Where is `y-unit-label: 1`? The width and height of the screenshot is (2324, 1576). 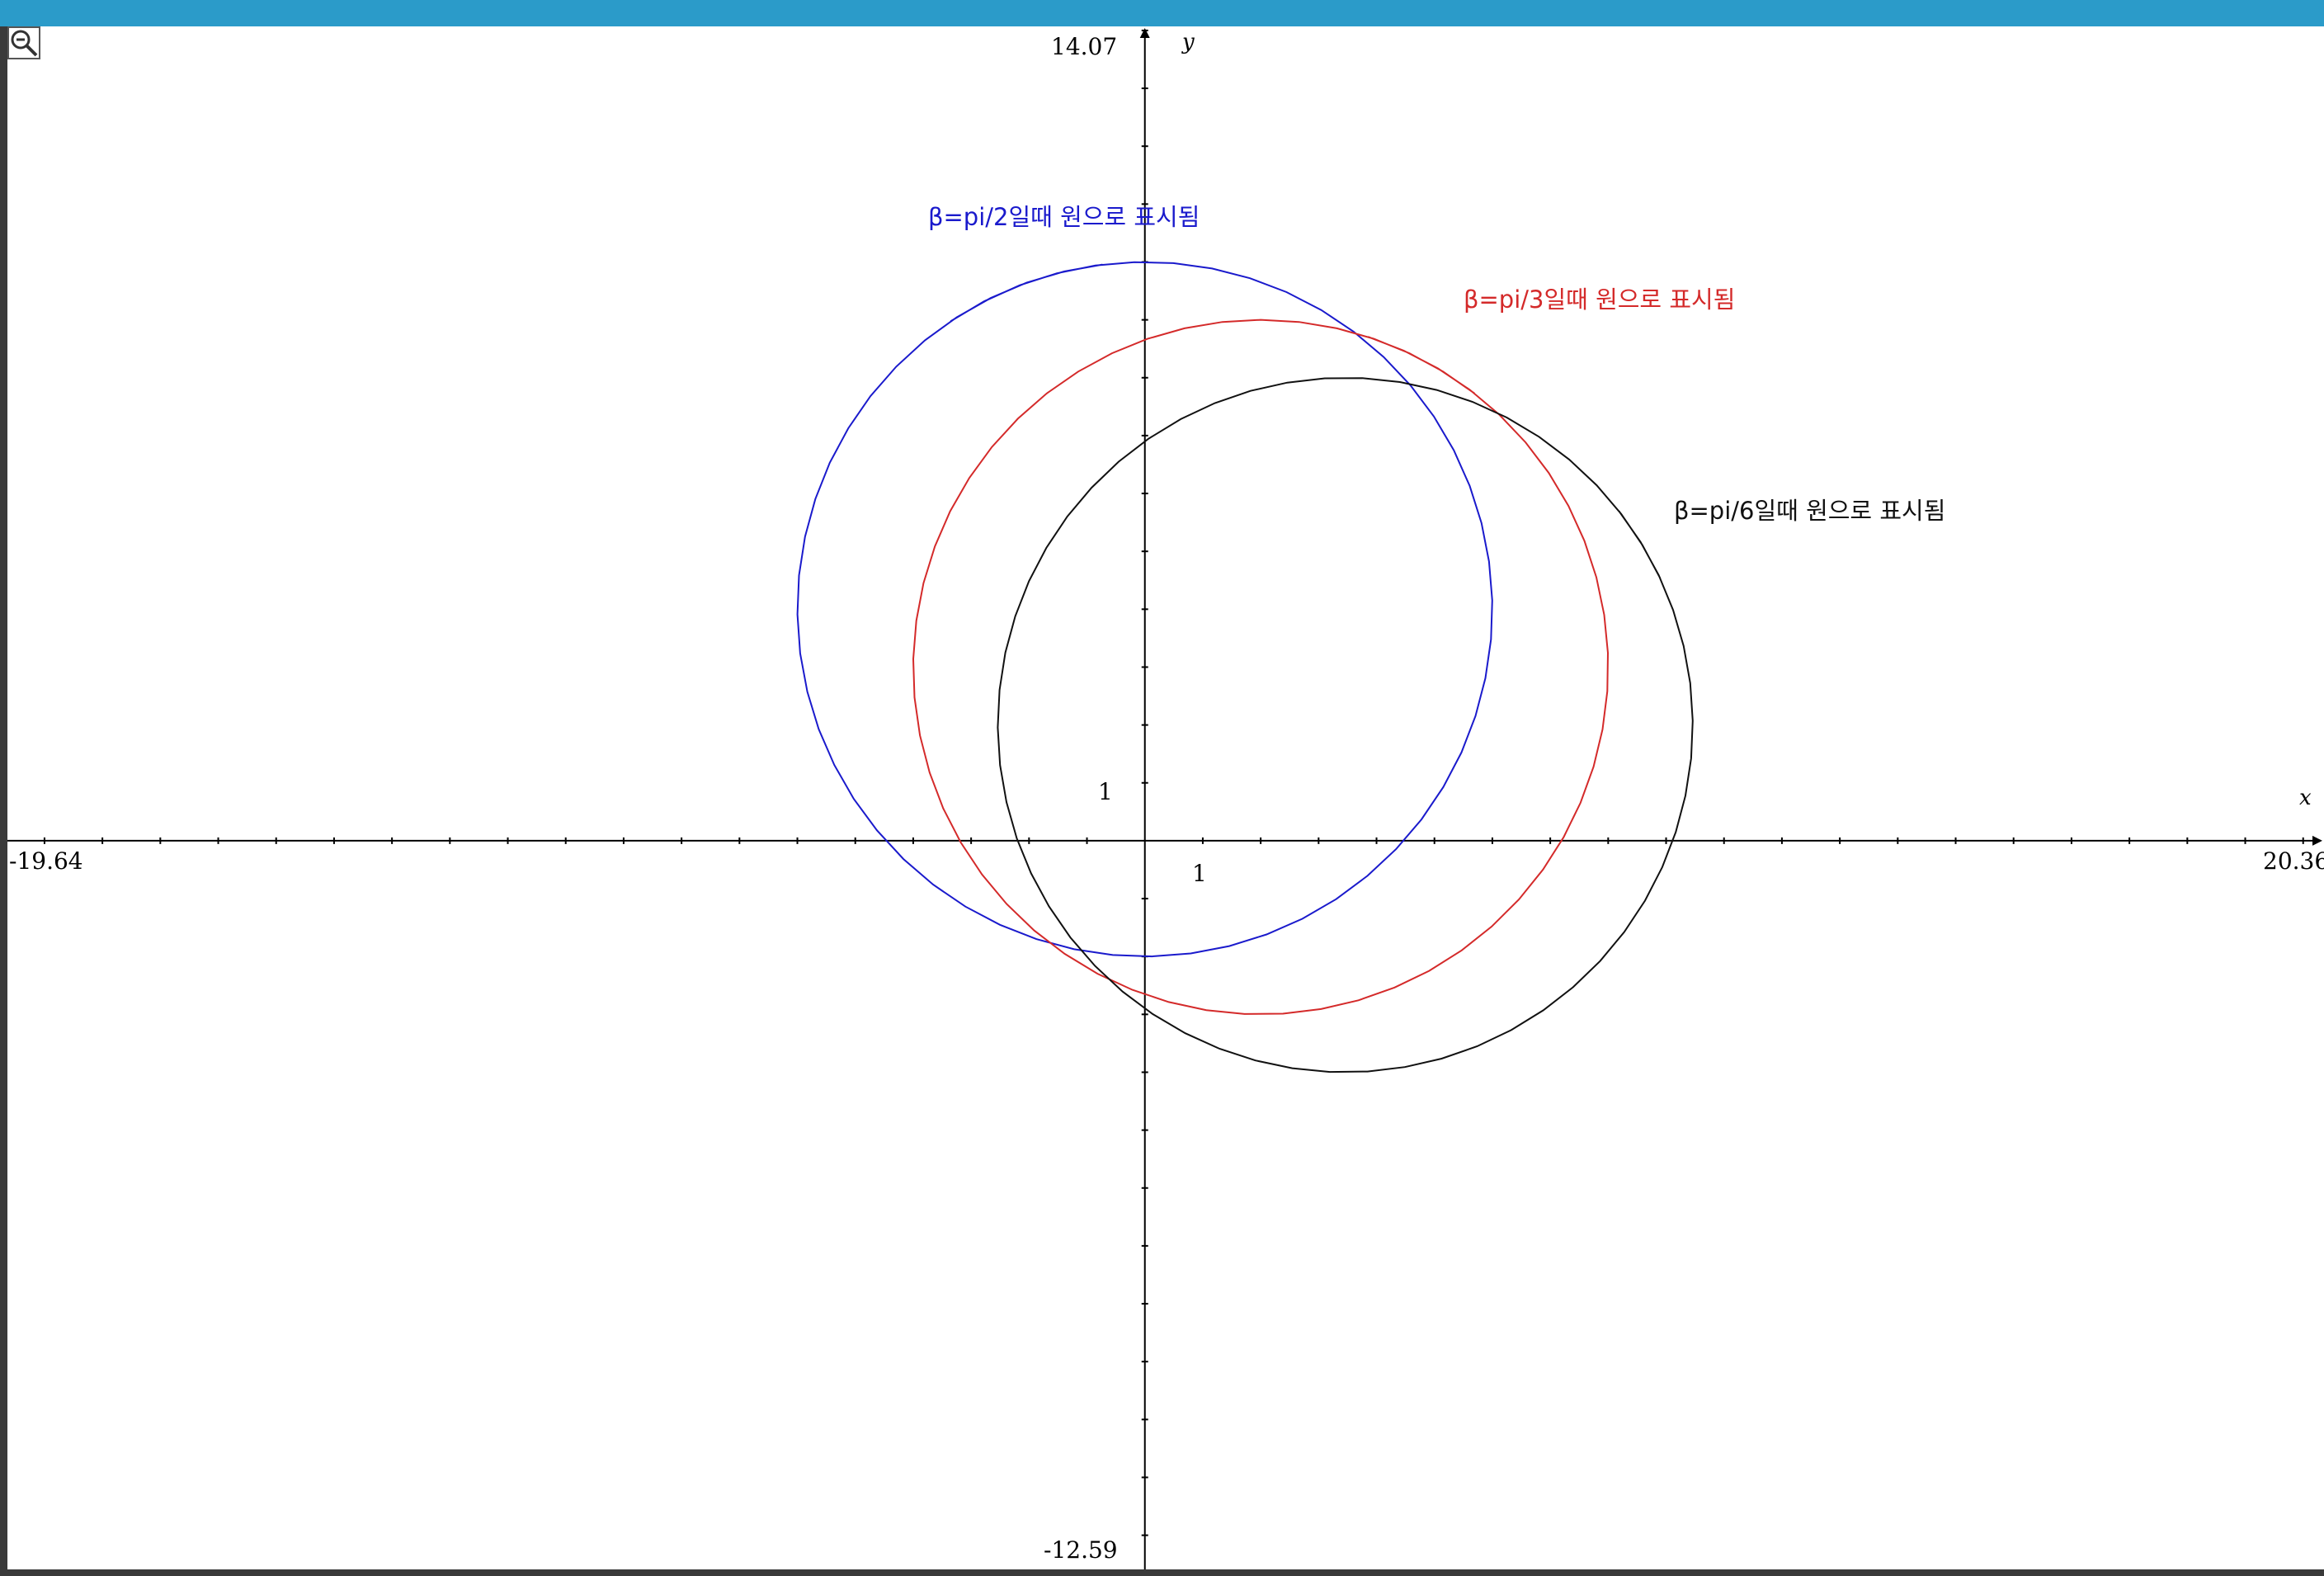 y-unit-label: 1 is located at coordinates (1105, 791).